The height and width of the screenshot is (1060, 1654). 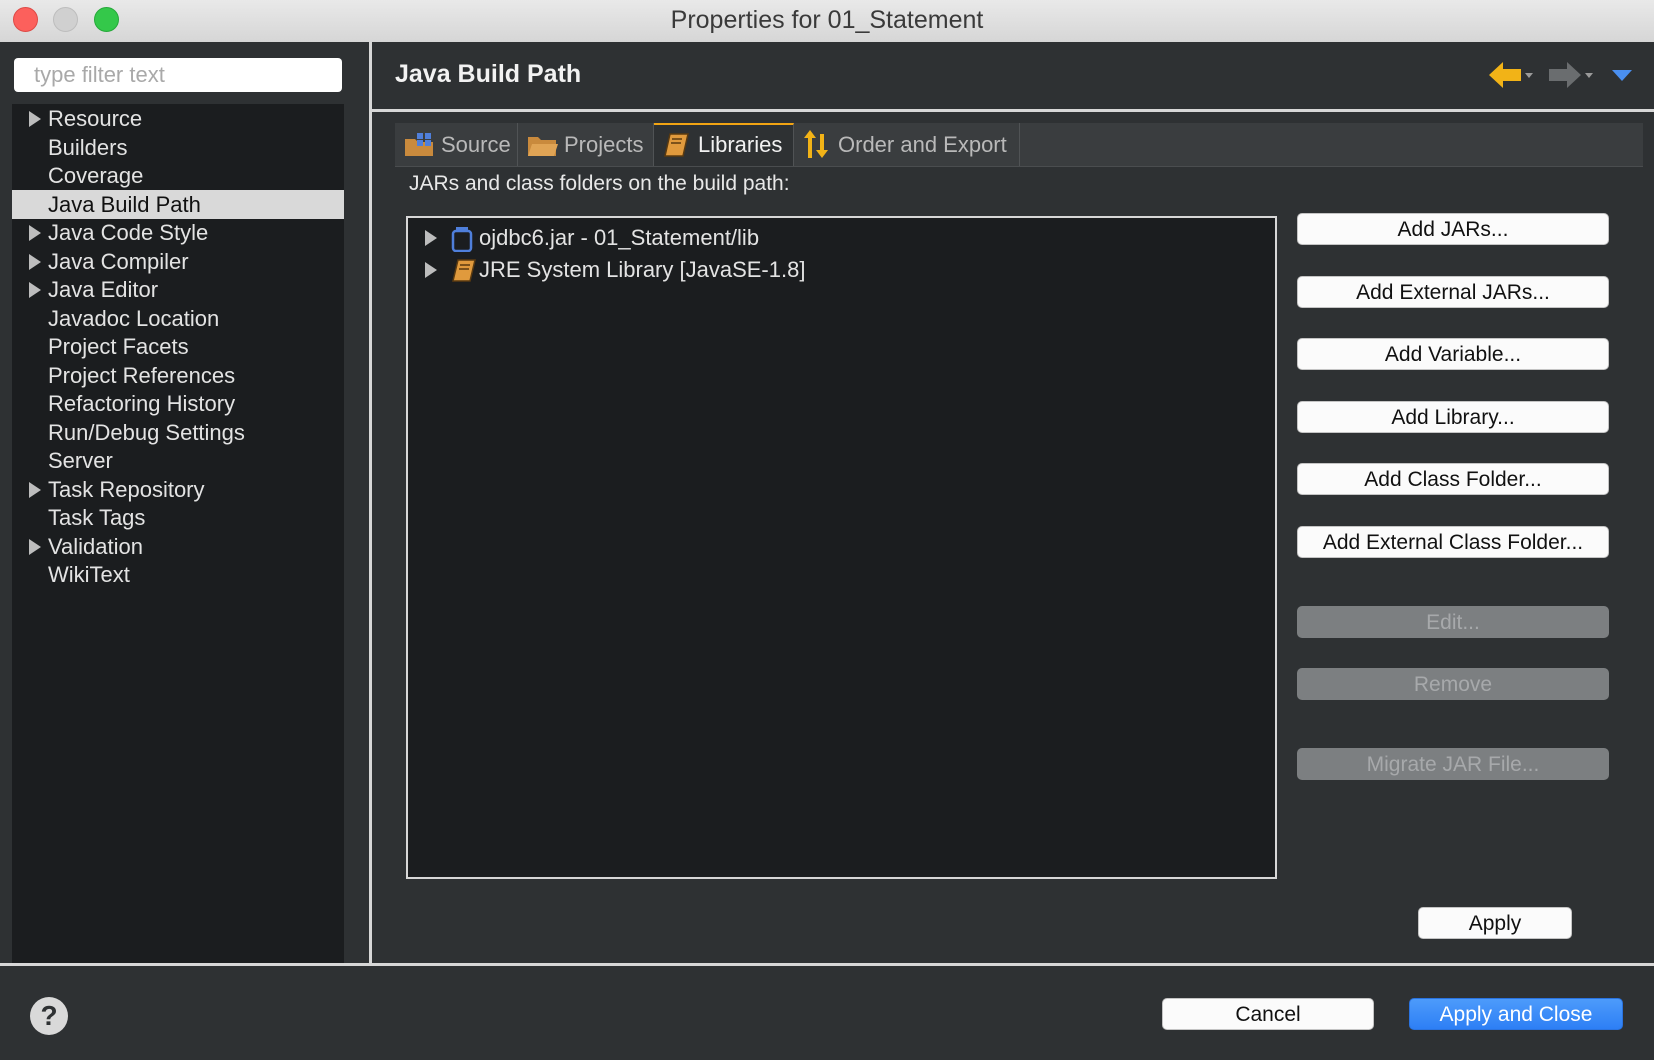 What do you see at coordinates (178, 517) in the screenshot?
I see `sidebar-item-task-tags: Task Tags` at bounding box center [178, 517].